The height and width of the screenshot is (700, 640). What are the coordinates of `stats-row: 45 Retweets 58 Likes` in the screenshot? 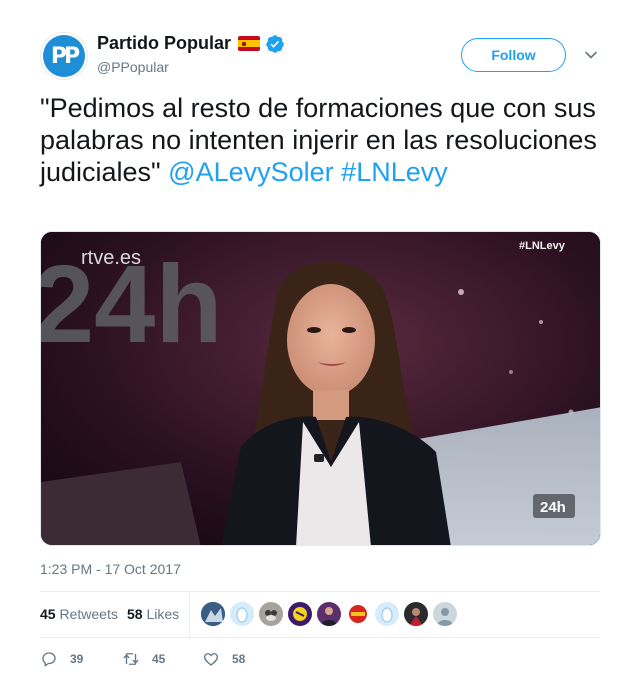 It's located at (320, 614).